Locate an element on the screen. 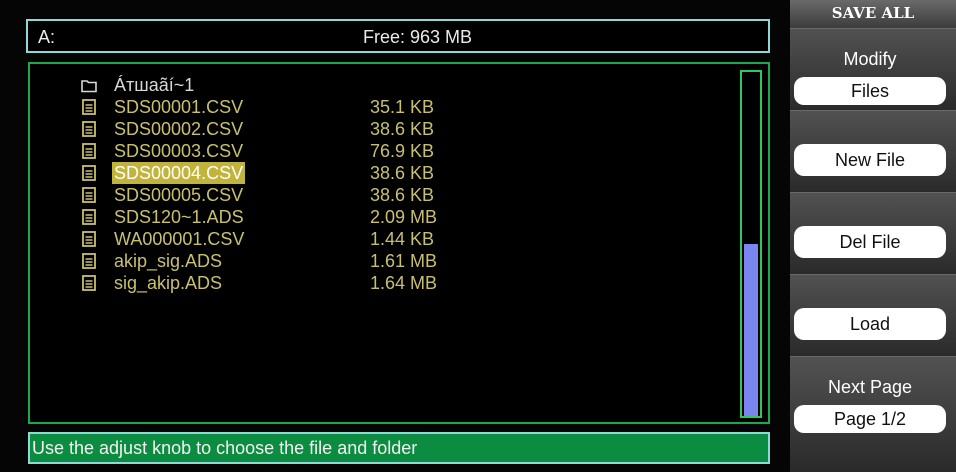 The width and height of the screenshot is (956, 472). folder-icon is located at coordinates (89, 85).